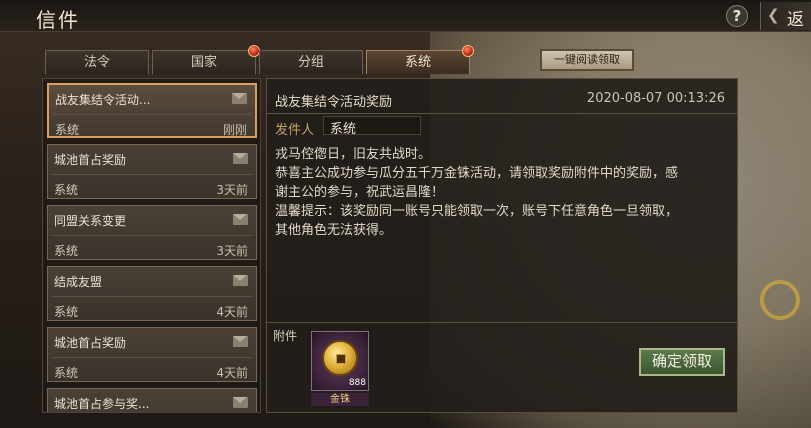 Image resolution: width=811 pixels, height=428 pixels. What do you see at coordinates (353, 154) in the screenshot?
I see `body-line: 戎马倥偬日，旧友共战时。` at bounding box center [353, 154].